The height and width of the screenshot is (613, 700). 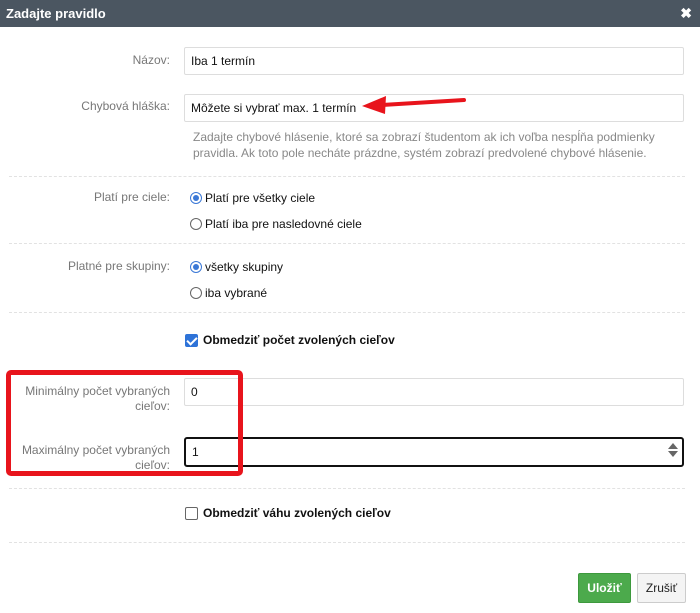 I want to click on name-label: Názov:, so click(x=151, y=60).